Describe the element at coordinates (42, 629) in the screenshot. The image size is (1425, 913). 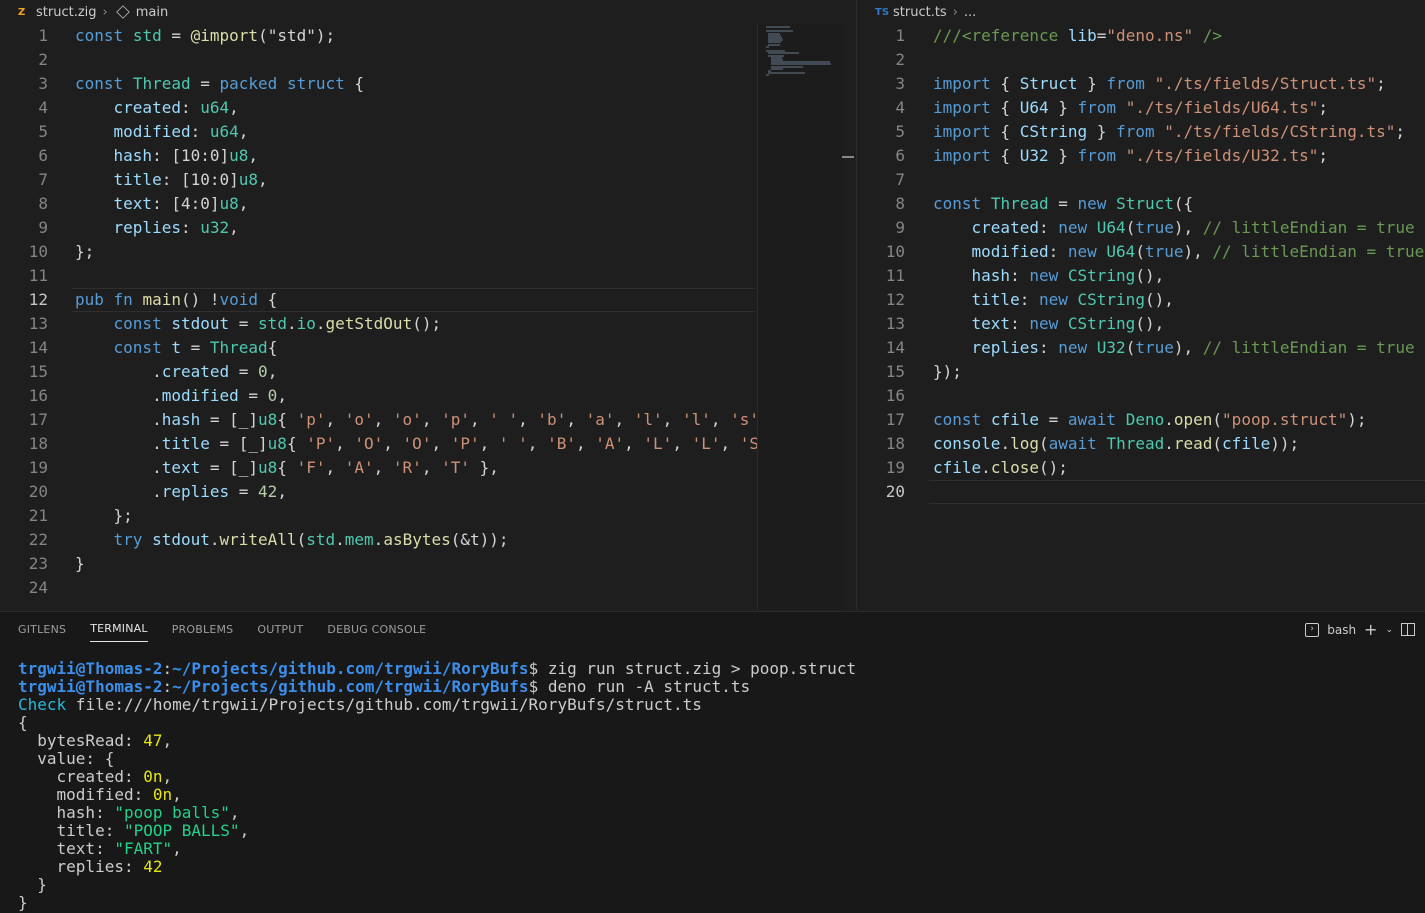
I see `tab-gitlens: GITLENS` at that location.